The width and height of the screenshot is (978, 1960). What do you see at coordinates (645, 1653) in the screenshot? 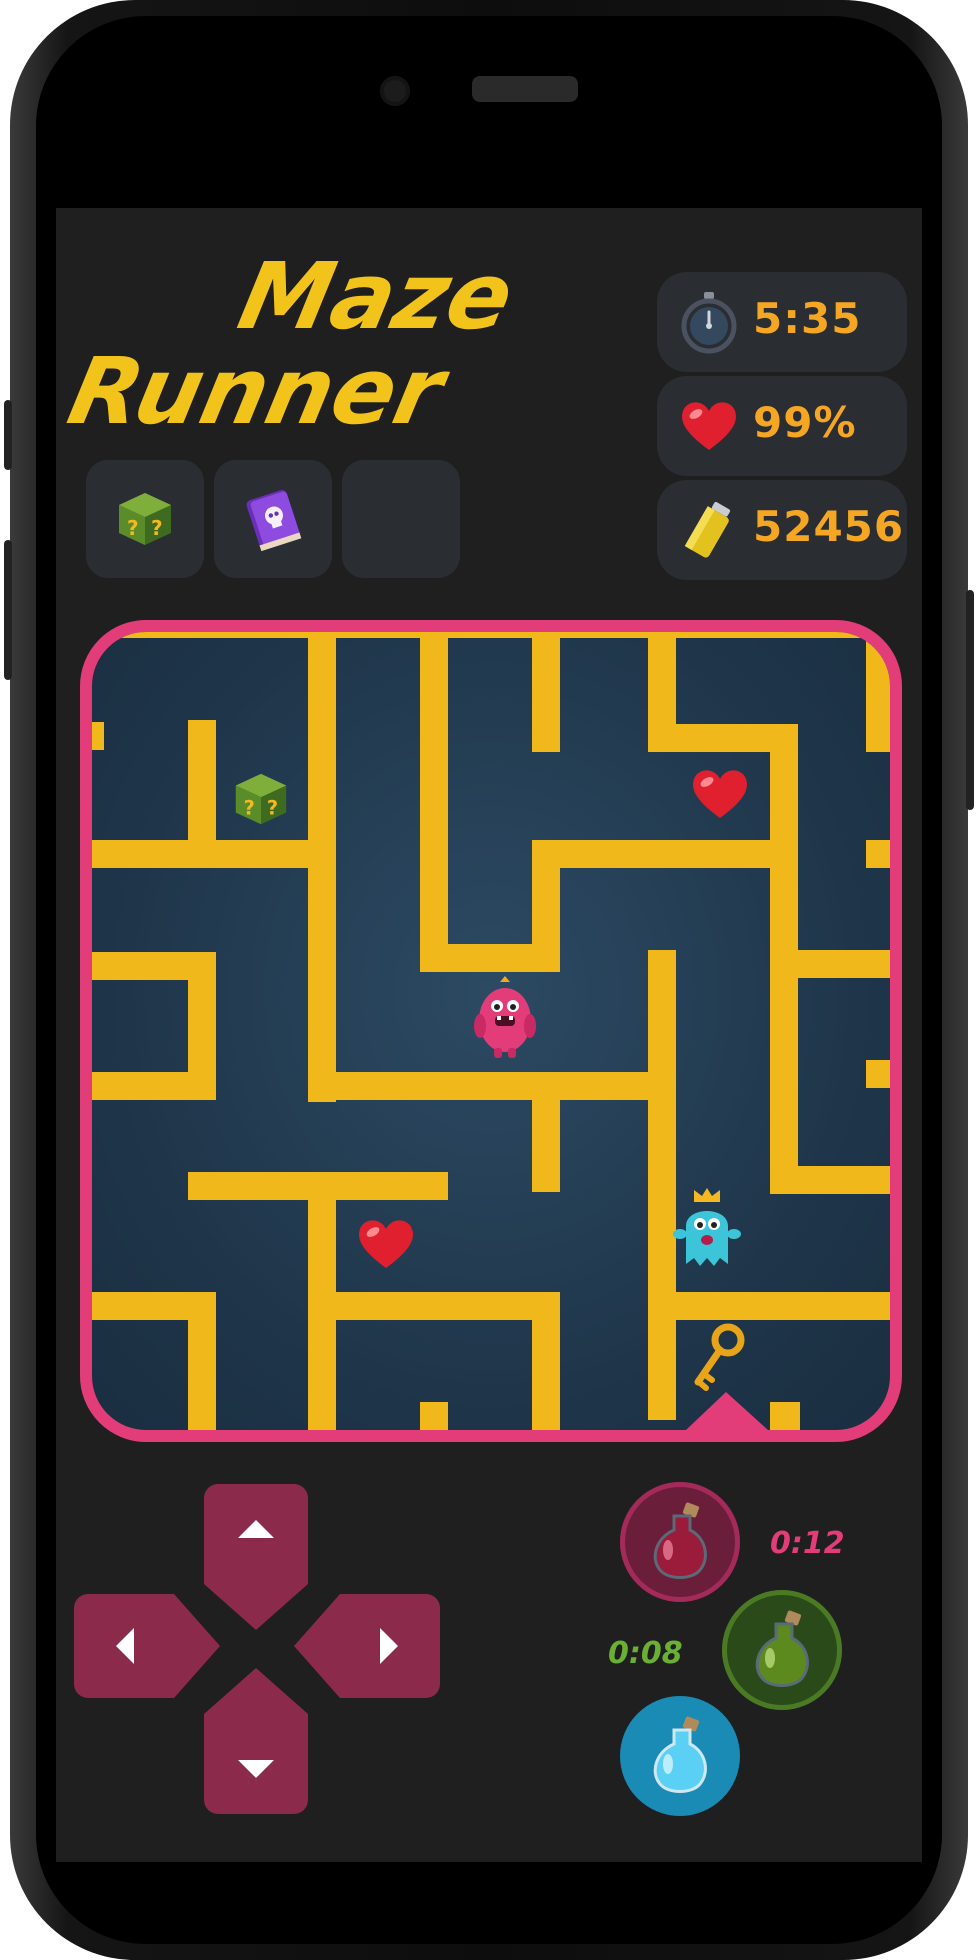
I see `green-potion-timer: 0:08` at bounding box center [645, 1653].